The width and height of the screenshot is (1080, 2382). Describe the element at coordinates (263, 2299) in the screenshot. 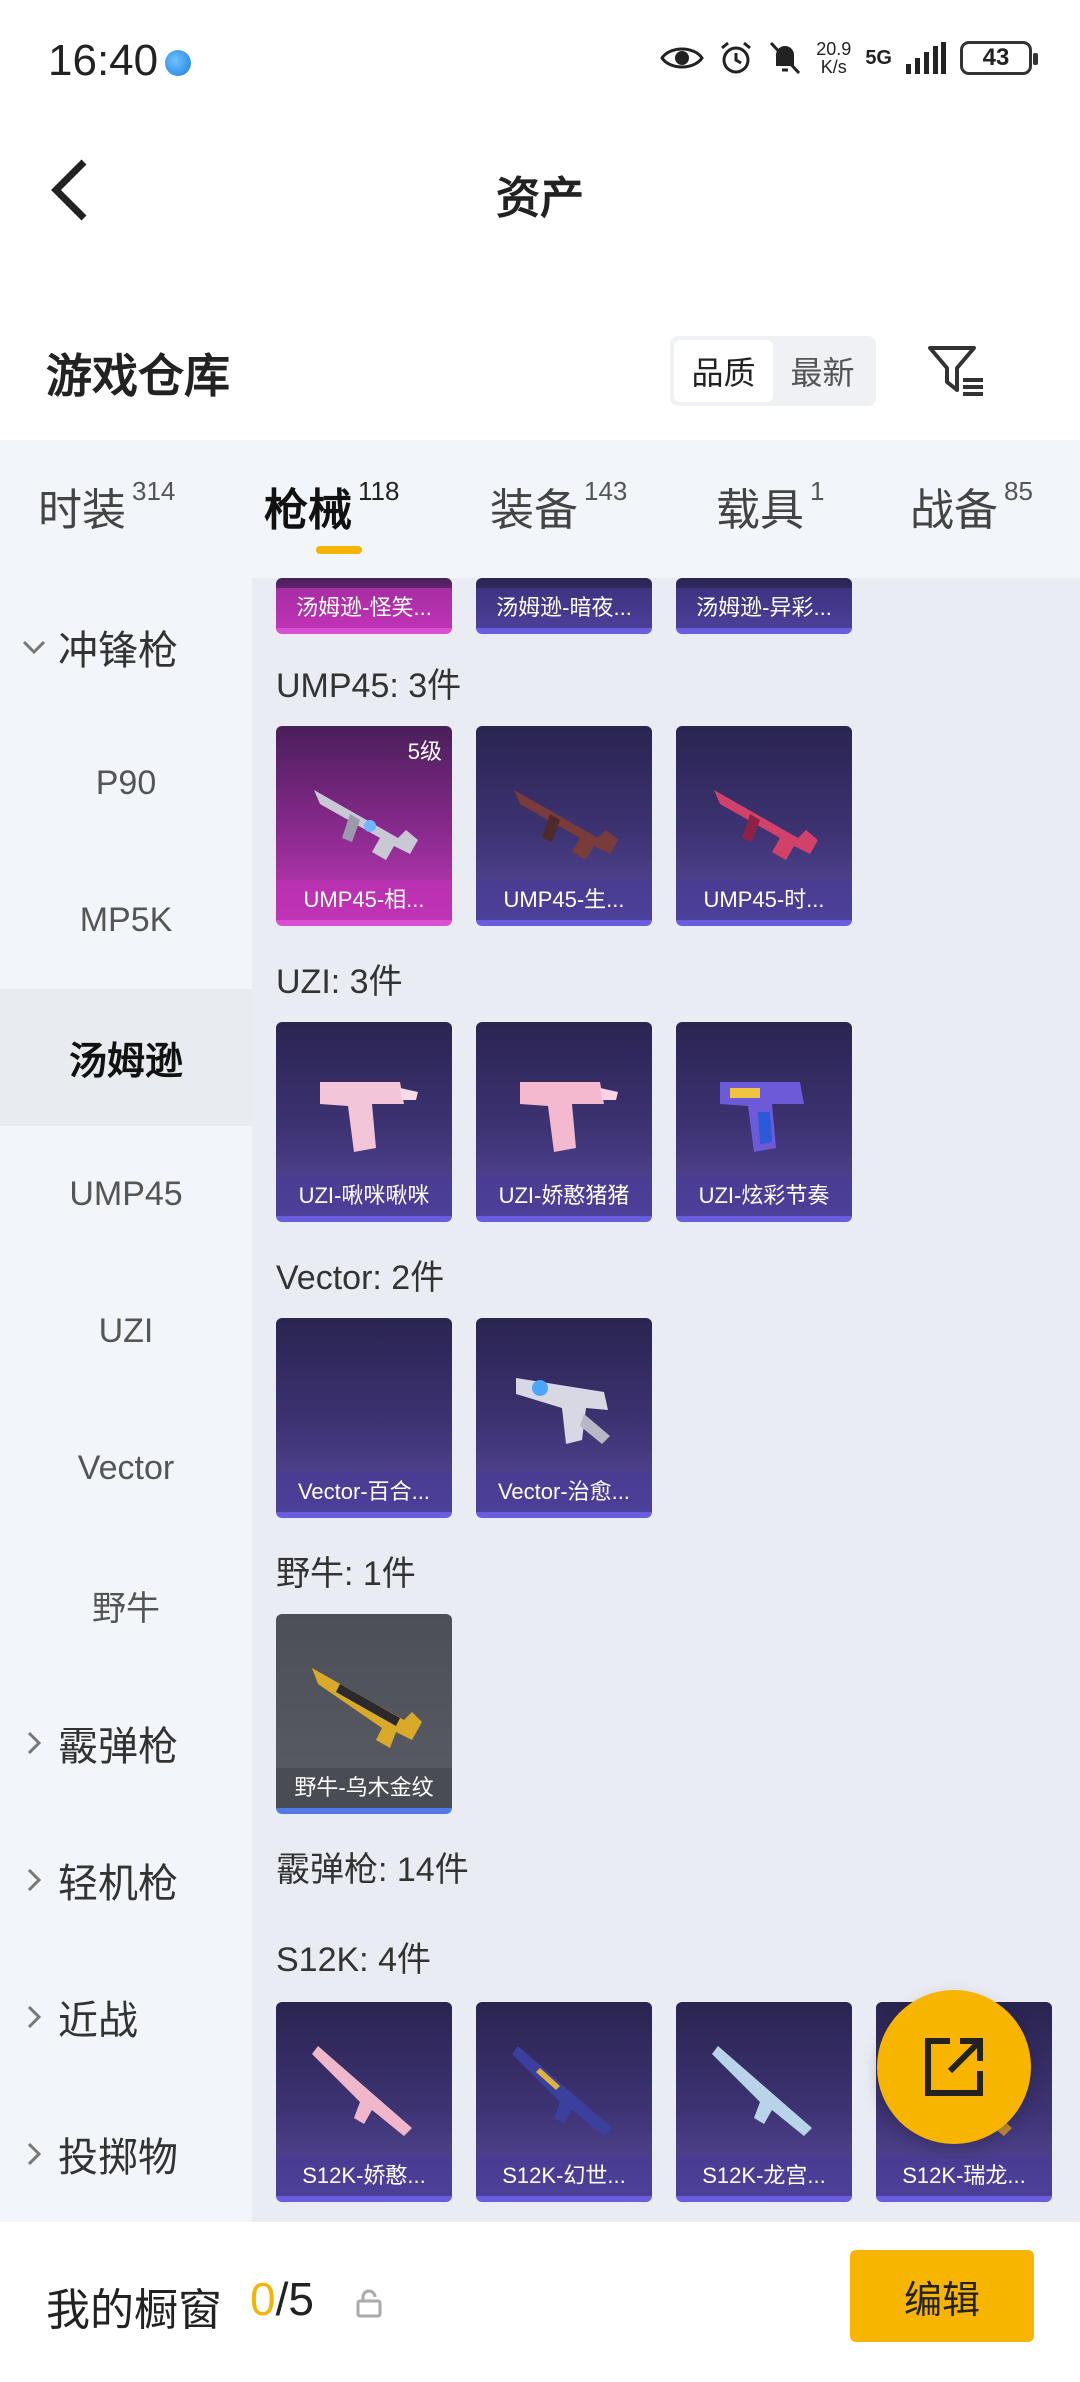

I see `showcase-used: 0` at that location.